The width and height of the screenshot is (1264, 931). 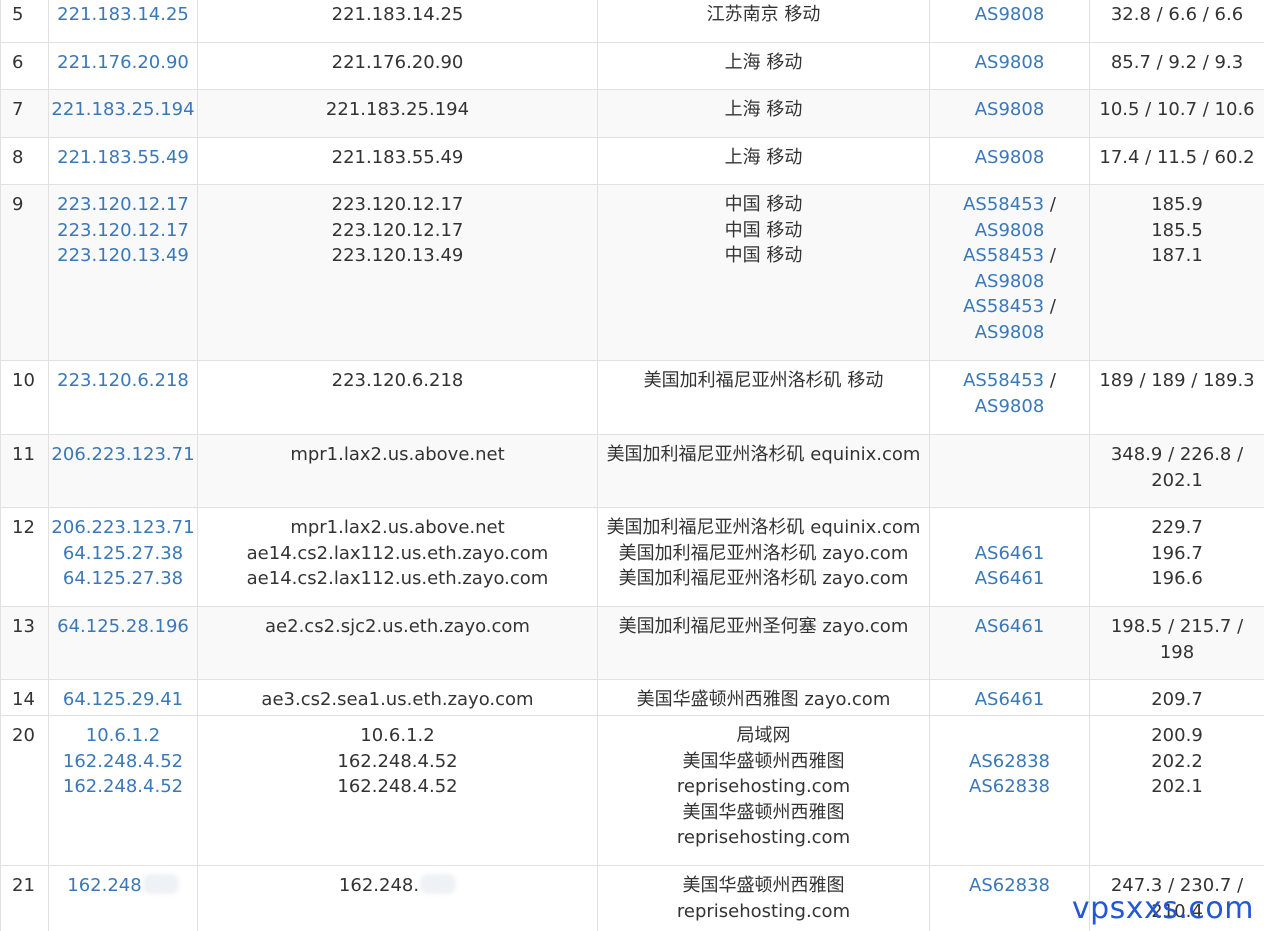 What do you see at coordinates (763, 454) in the screenshot?
I see `location-text: 美国加利福尼亚州洛杉矶 equinix.com` at bounding box center [763, 454].